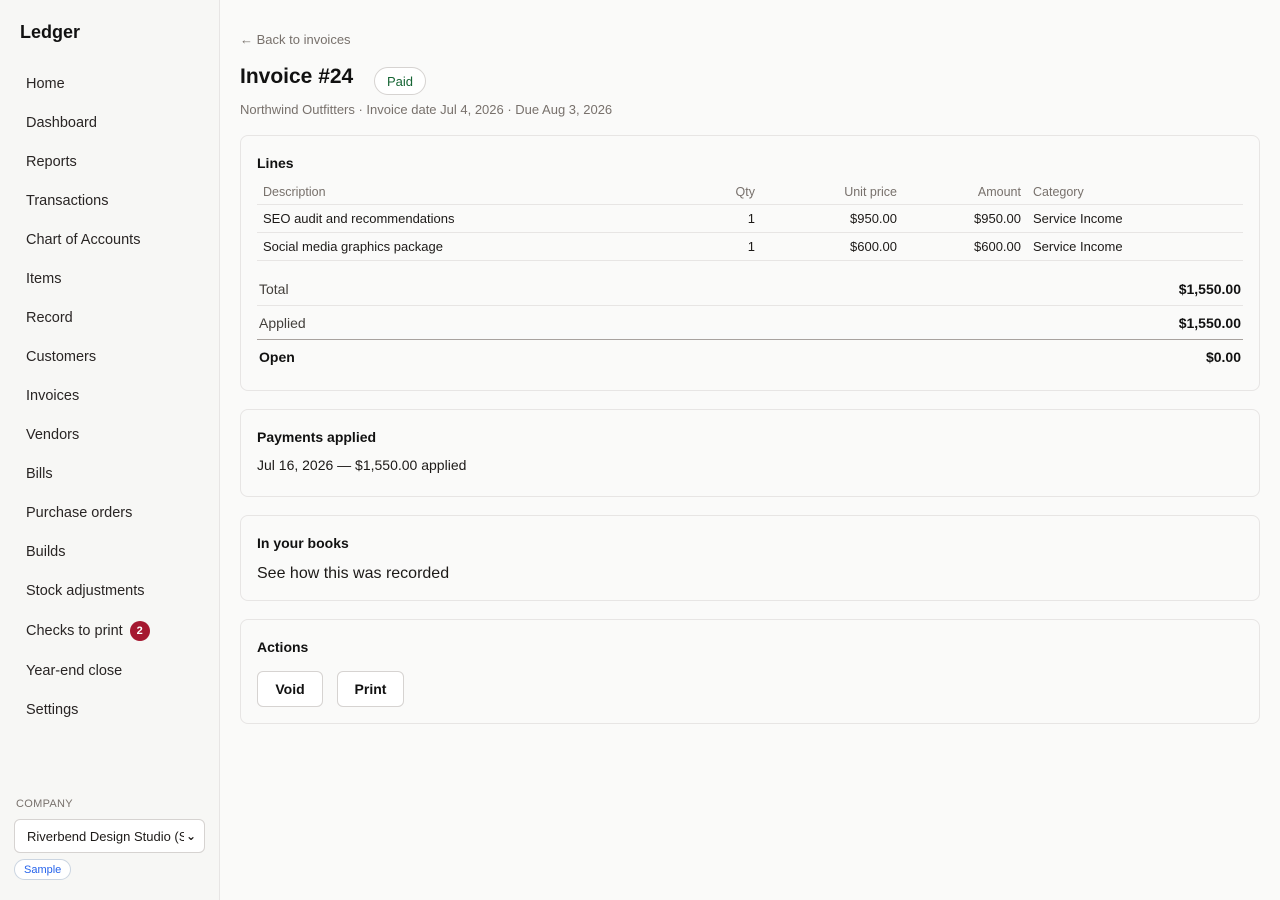  What do you see at coordinates (109, 317) in the screenshot?
I see `sidebar-item-record: Record` at bounding box center [109, 317].